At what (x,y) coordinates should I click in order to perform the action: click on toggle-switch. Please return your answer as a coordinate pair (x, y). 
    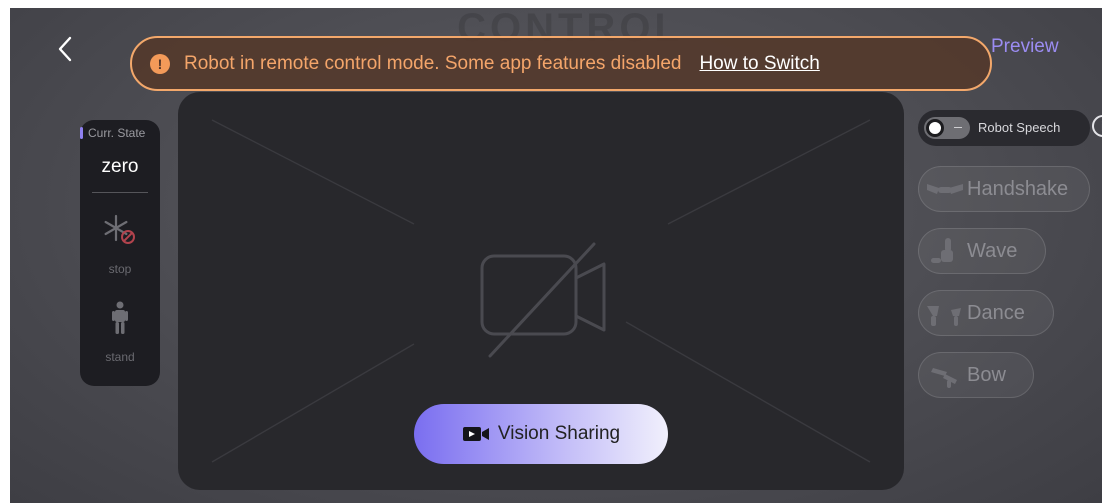
    Looking at the image, I should click on (947, 128).